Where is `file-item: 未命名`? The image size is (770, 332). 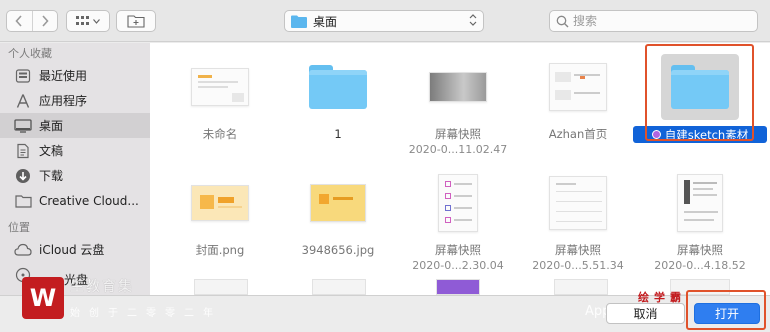
file-item: 未命名 is located at coordinates (220, 105).